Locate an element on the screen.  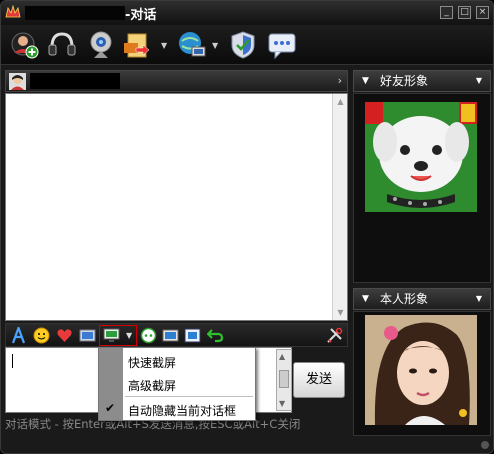
voice-headset-icon is located at coordinates (62, 45).